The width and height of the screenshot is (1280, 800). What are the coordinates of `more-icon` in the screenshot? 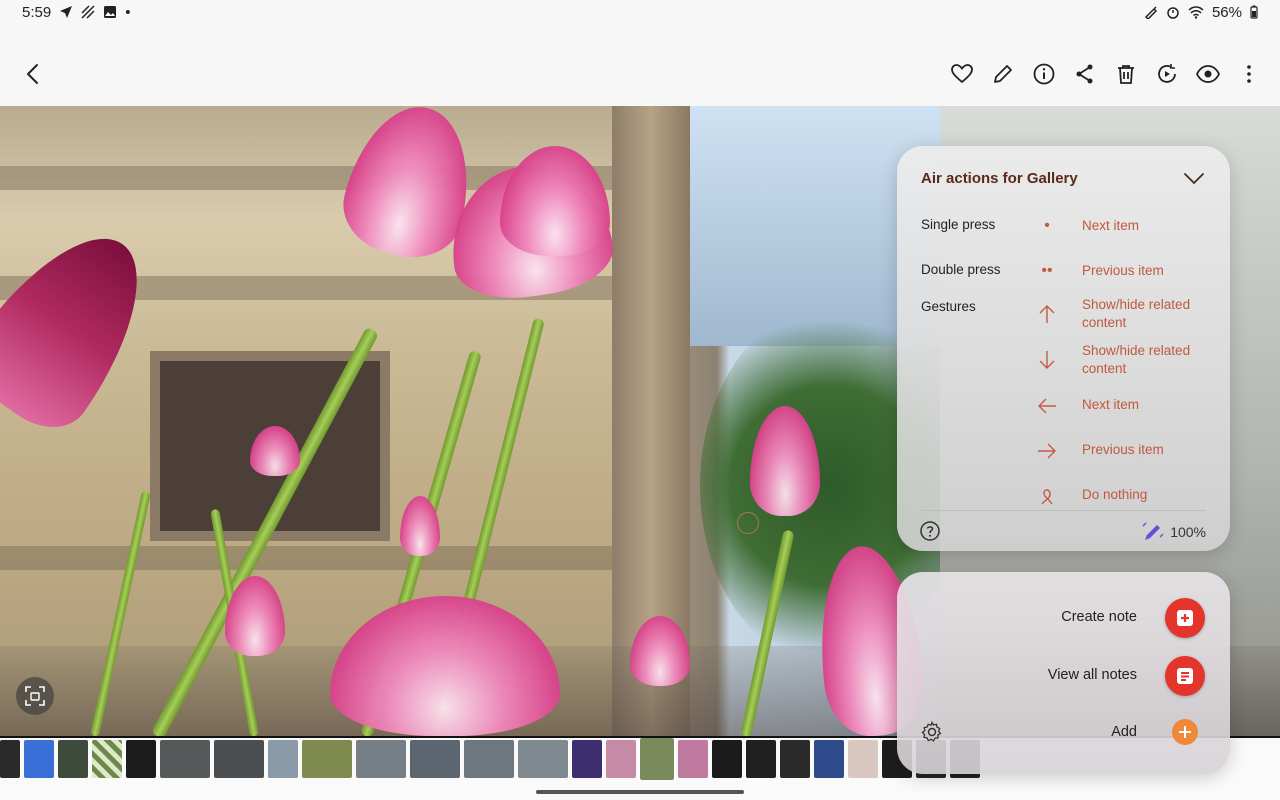 It's located at (1249, 74).